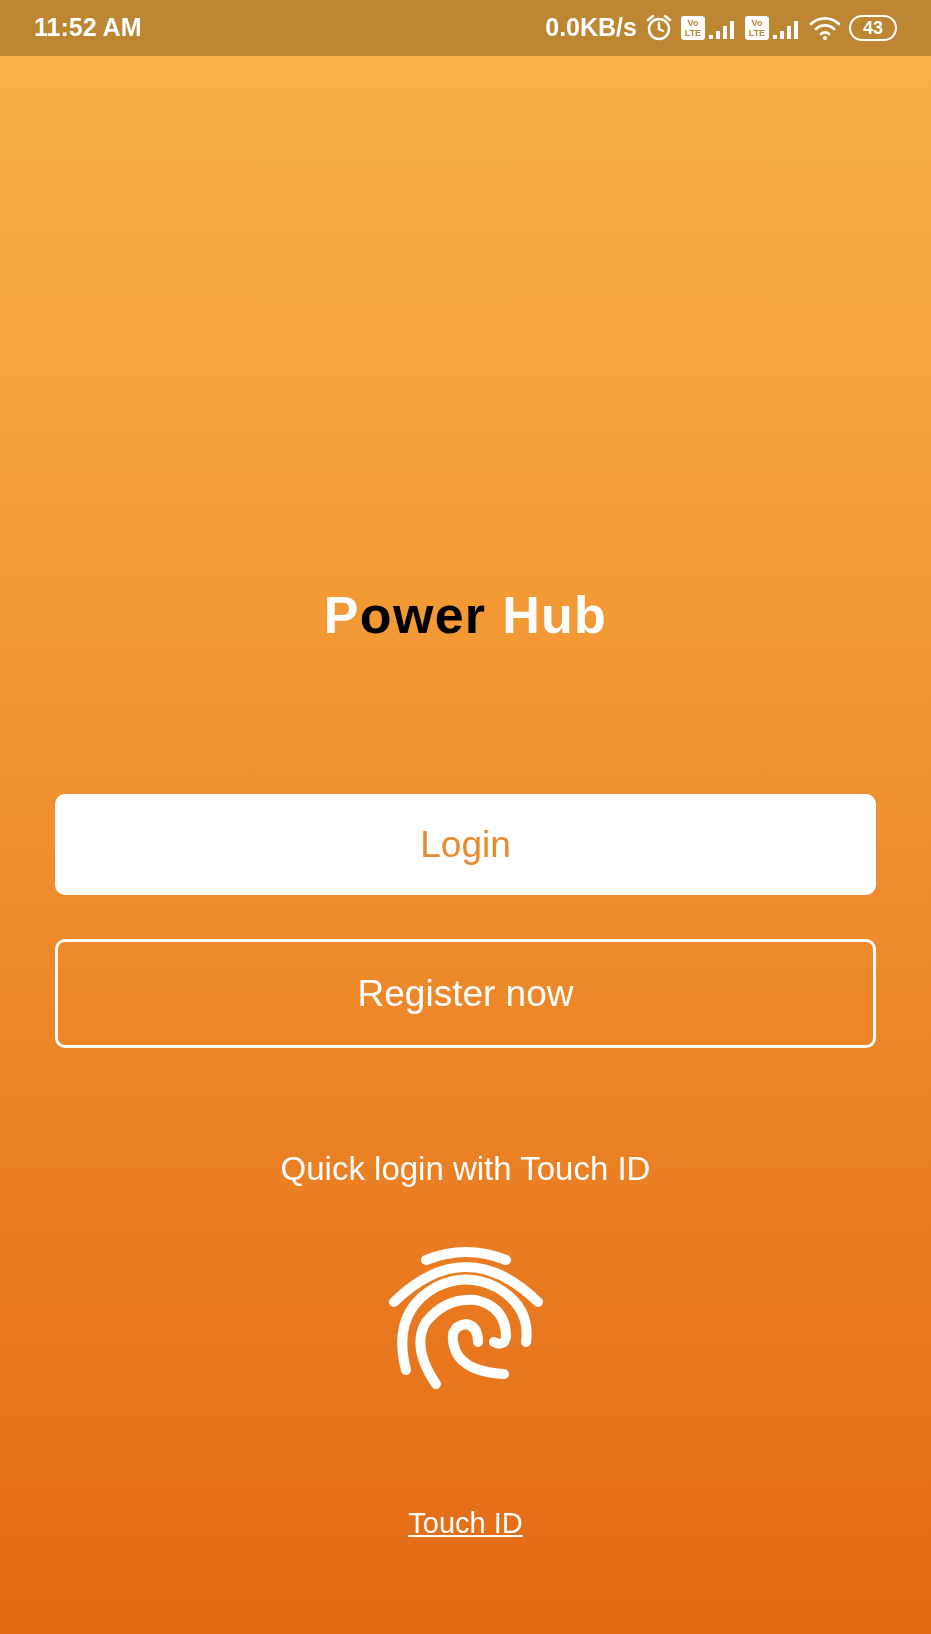 This screenshot has width=931, height=1634. What do you see at coordinates (658, 28) in the screenshot?
I see `alarm-icon` at bounding box center [658, 28].